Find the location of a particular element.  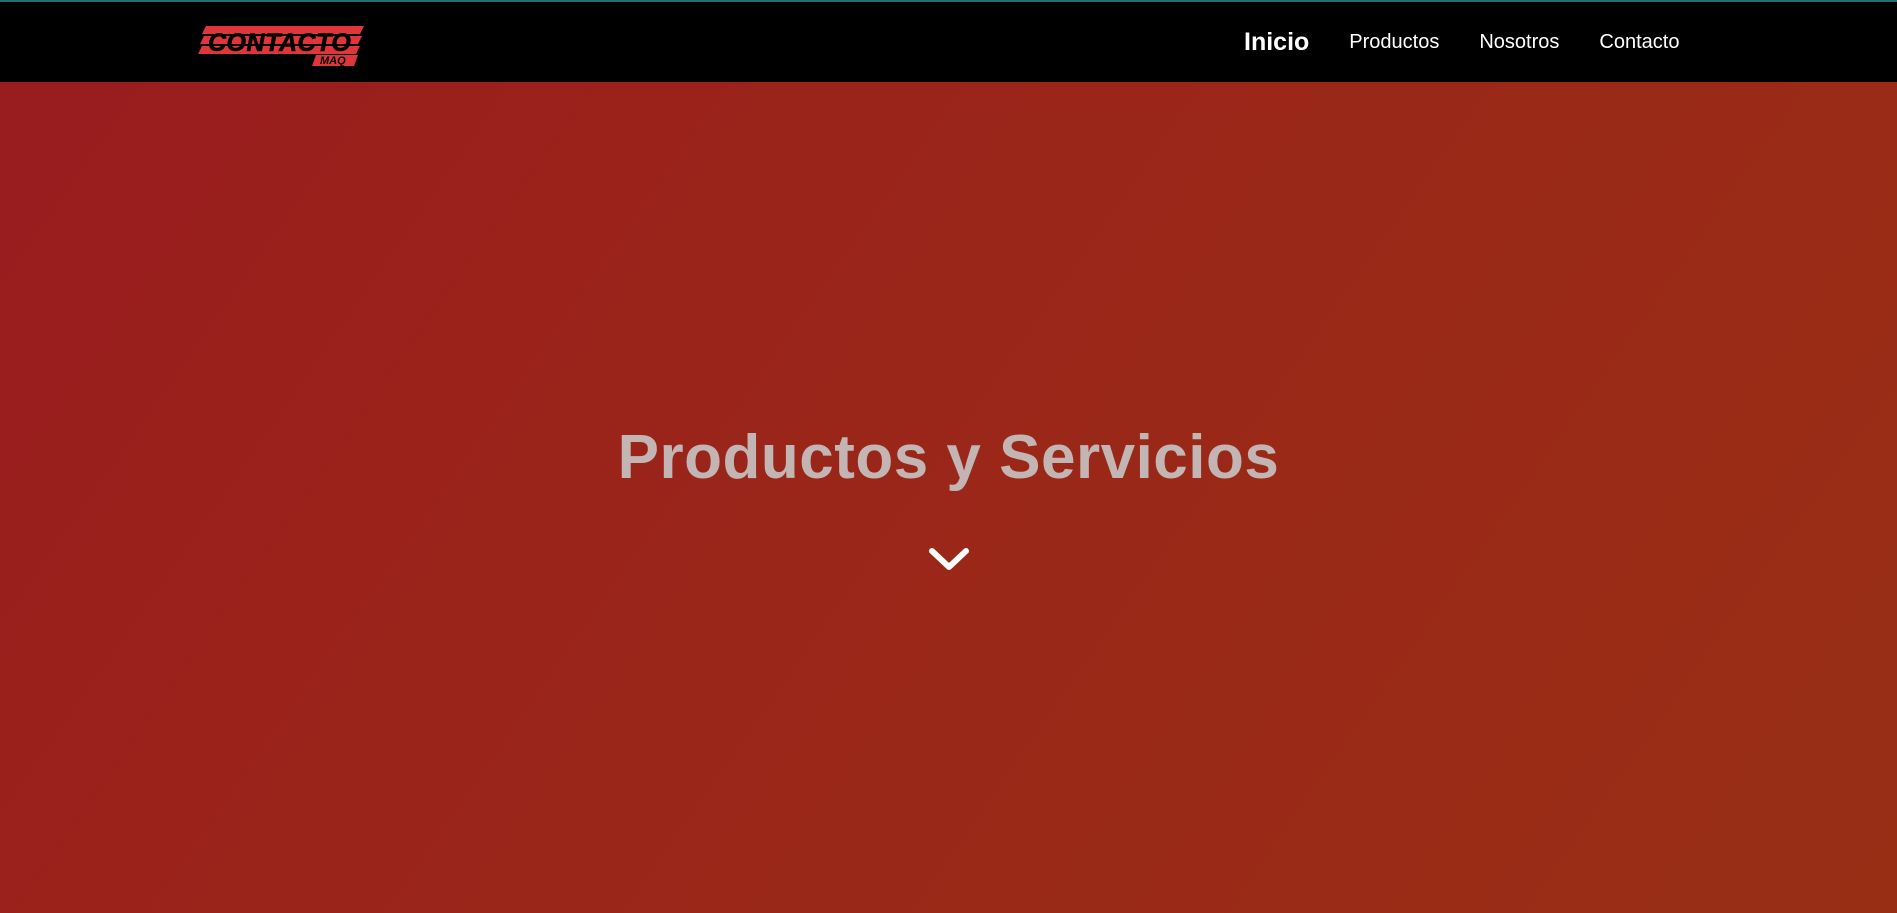

nav-inicio: Inicio is located at coordinates (1276, 42).